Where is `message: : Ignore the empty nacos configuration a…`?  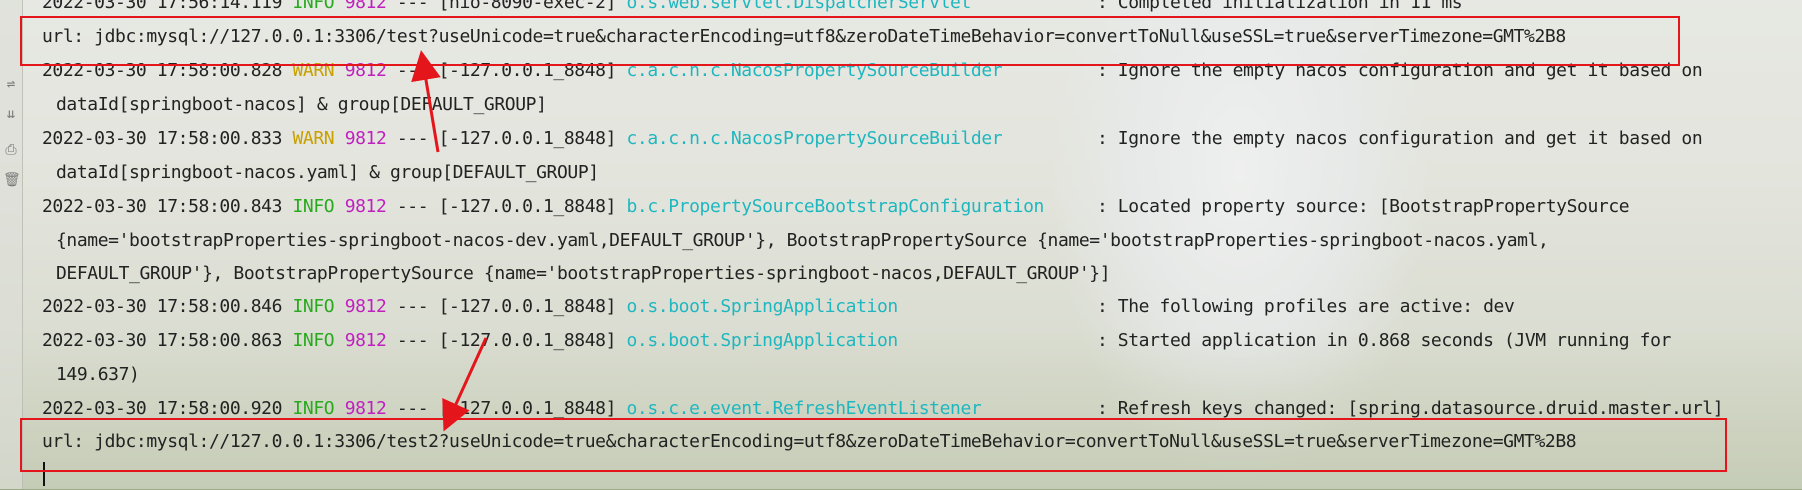 message: : Ignore the empty nacos configuration a… is located at coordinates (1399, 138).